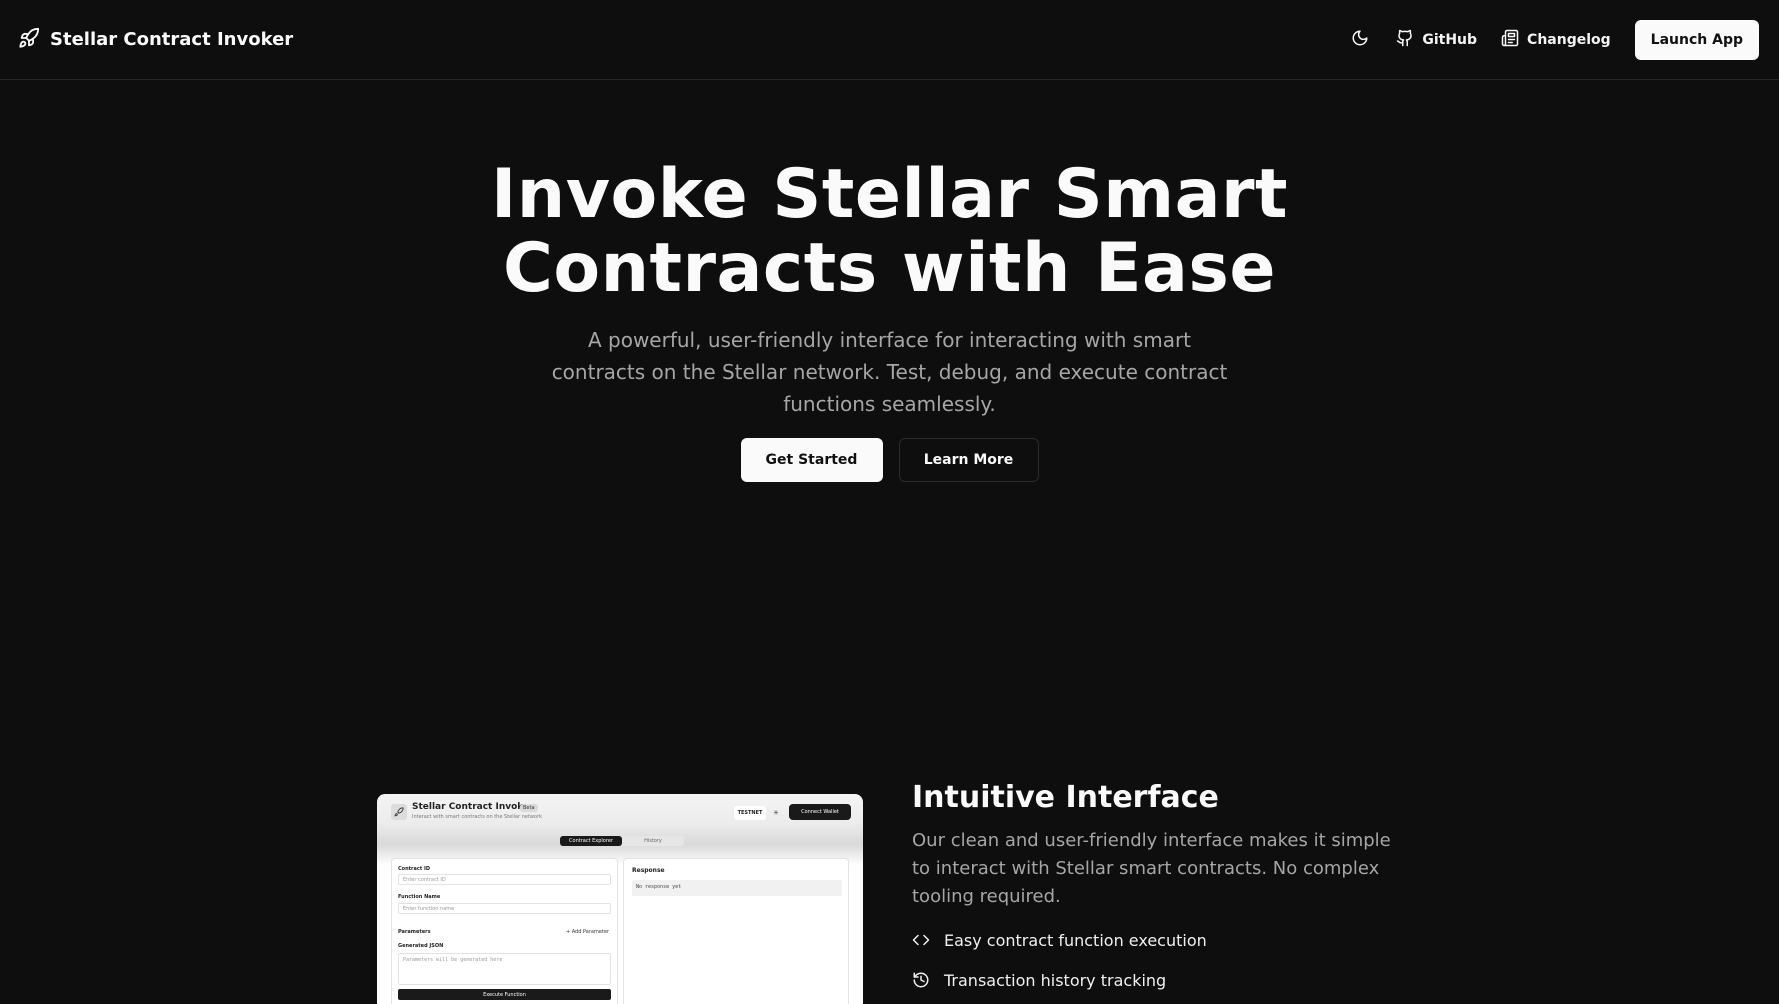 Image resolution: width=1779 pixels, height=1004 pixels. I want to click on github-link: GitHub, so click(1436, 40).